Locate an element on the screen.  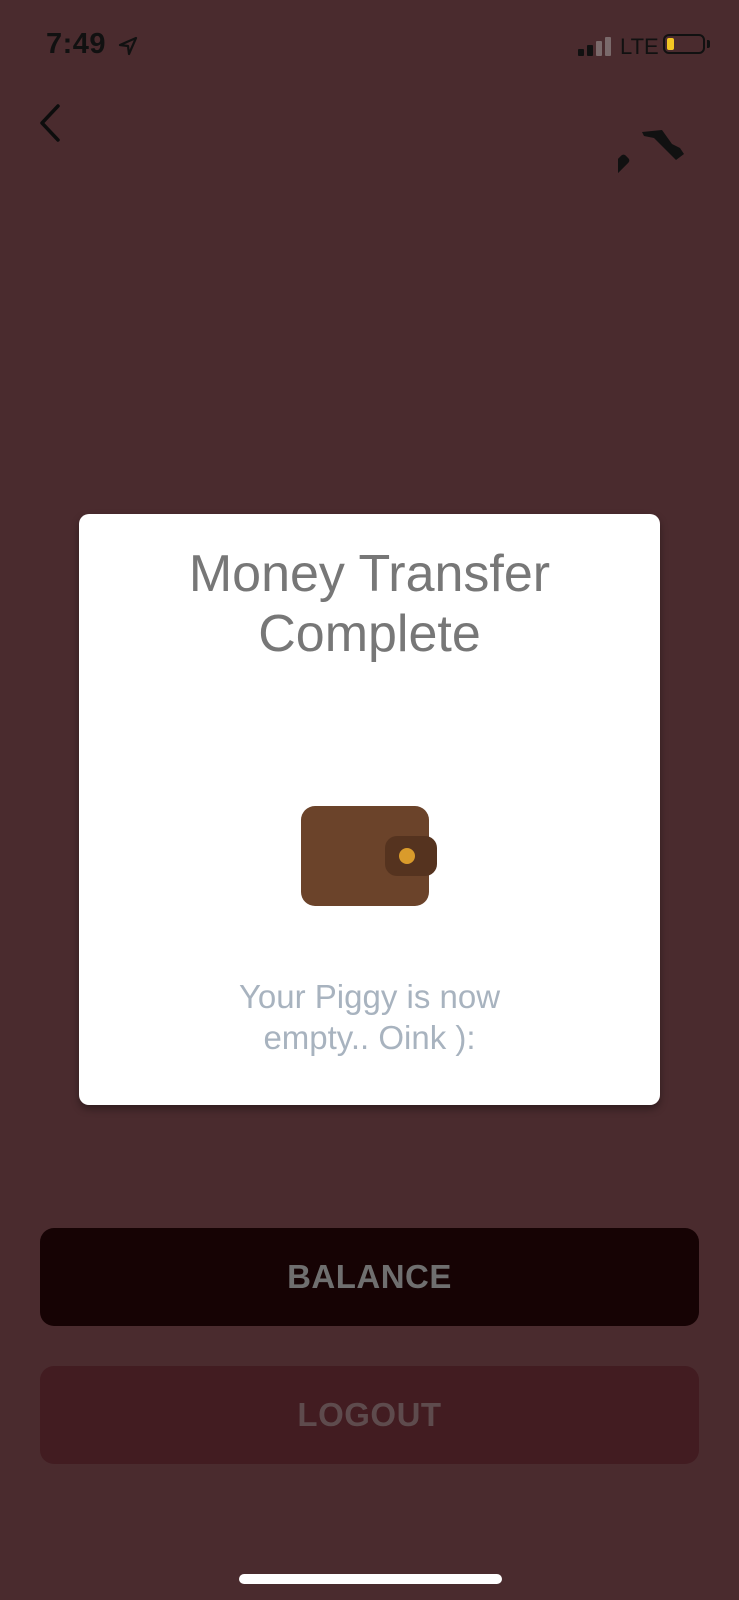
carrier-label: LTE is located at coordinates (639, 46).